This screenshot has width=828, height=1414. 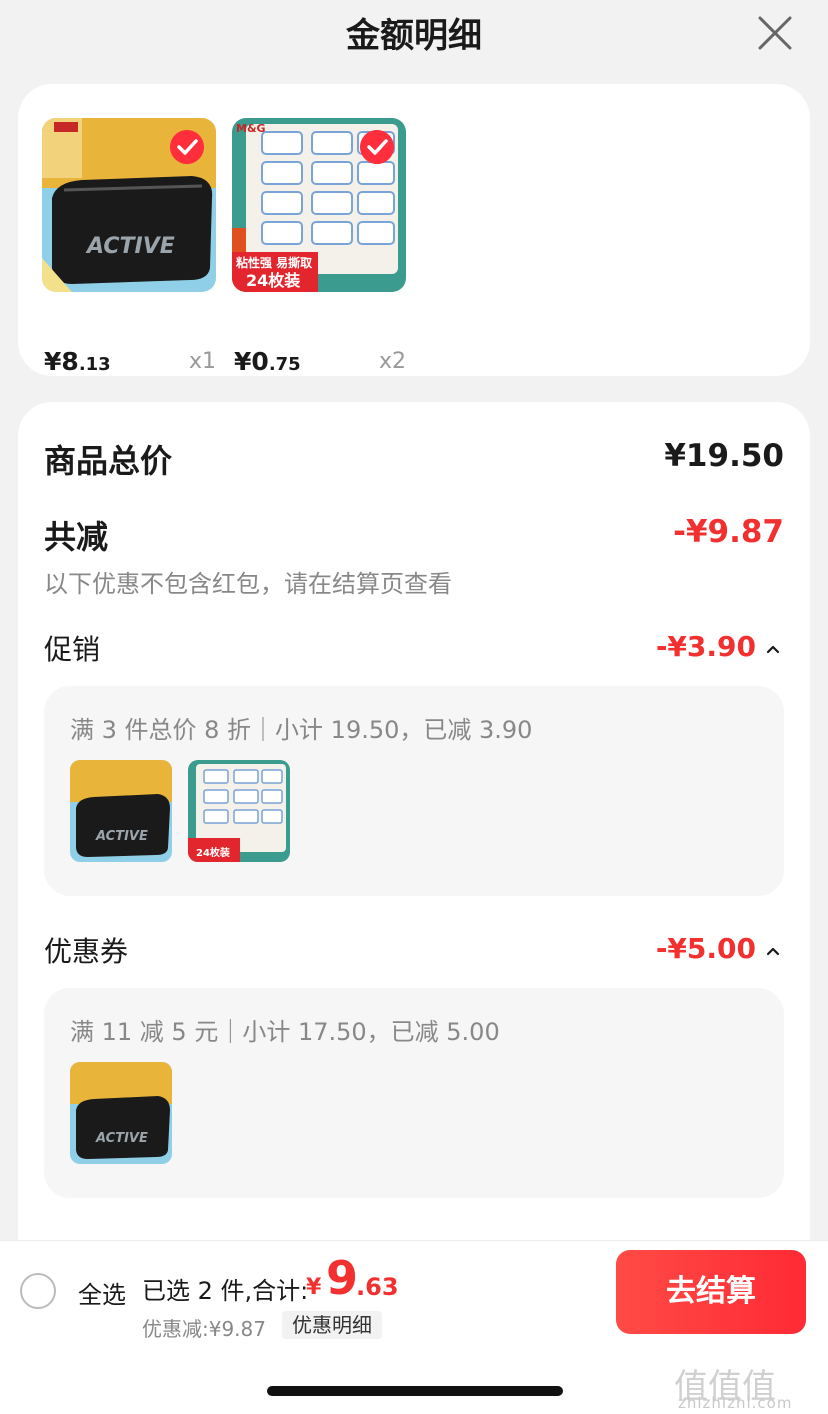 What do you see at coordinates (76, 537) in the screenshot?
I see `reduce-label: 共减` at bounding box center [76, 537].